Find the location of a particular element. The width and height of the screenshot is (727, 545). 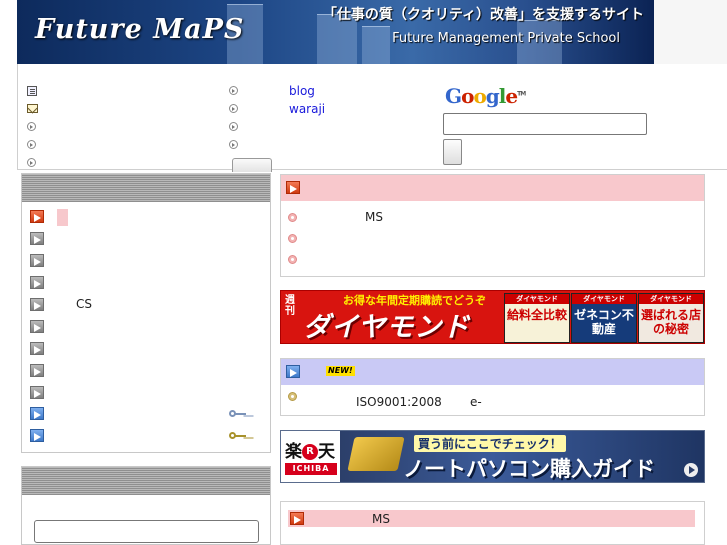

rakuten-ad-banner: 楽R天 ICHIBA 買う前にここでチェック！ ノートパソコン購入ガイド is located at coordinates (492, 456).